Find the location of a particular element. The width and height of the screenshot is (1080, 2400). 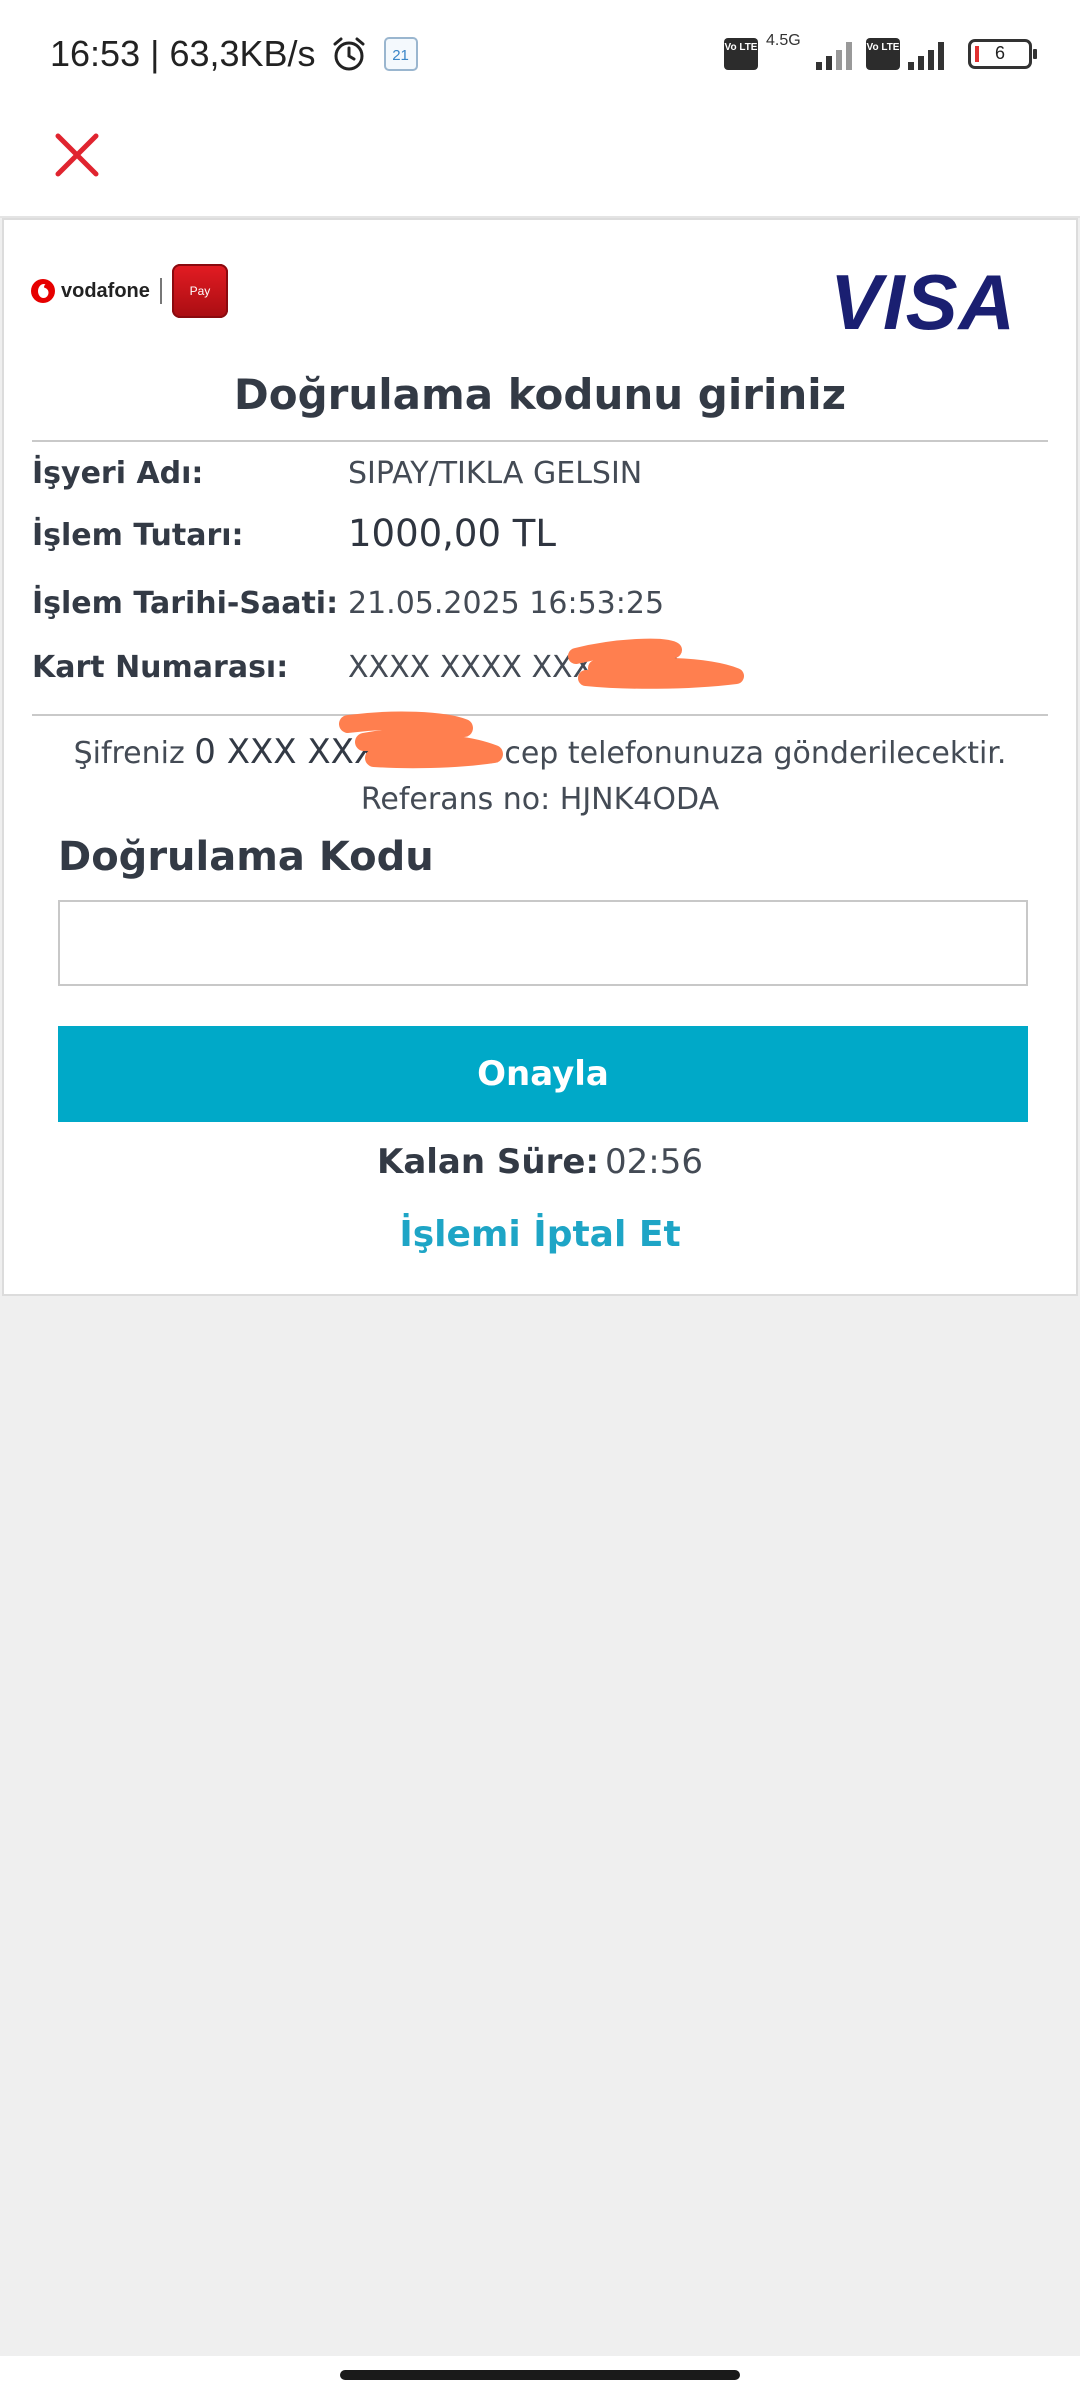

vodafone-icon is located at coordinates (43, 291).